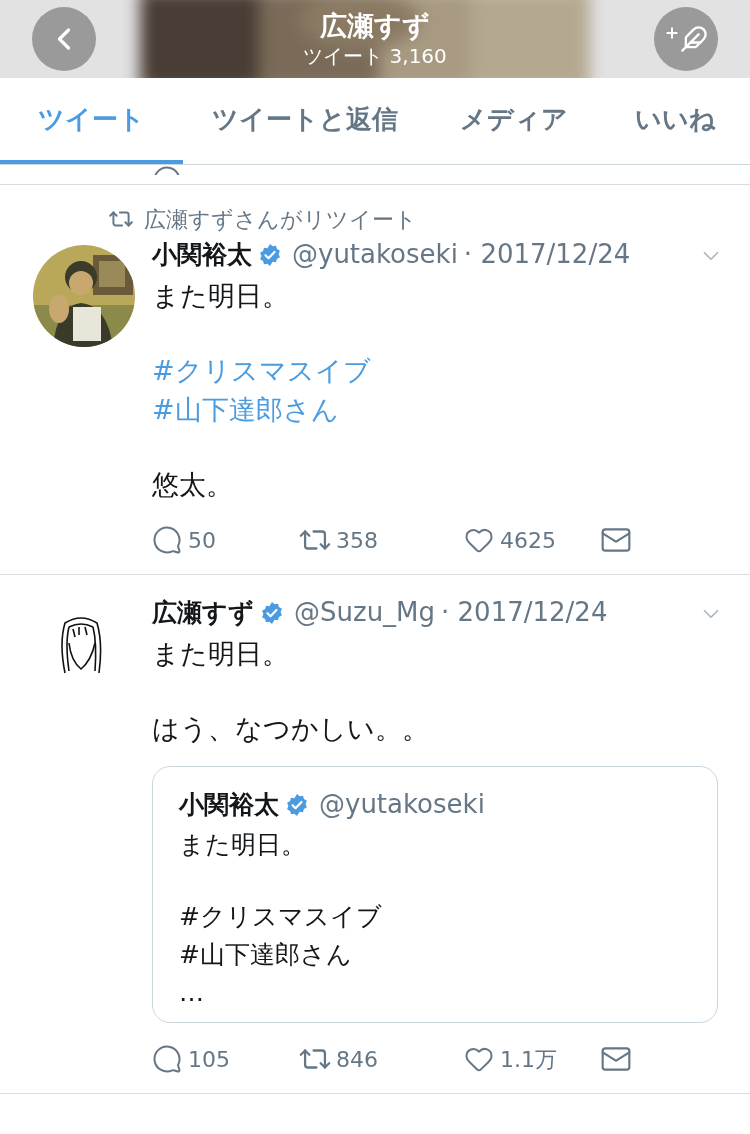 The height and width of the screenshot is (1134, 750). Describe the element at coordinates (265, 955) in the screenshot. I see `tweet-text: #山下達郎さん` at that location.